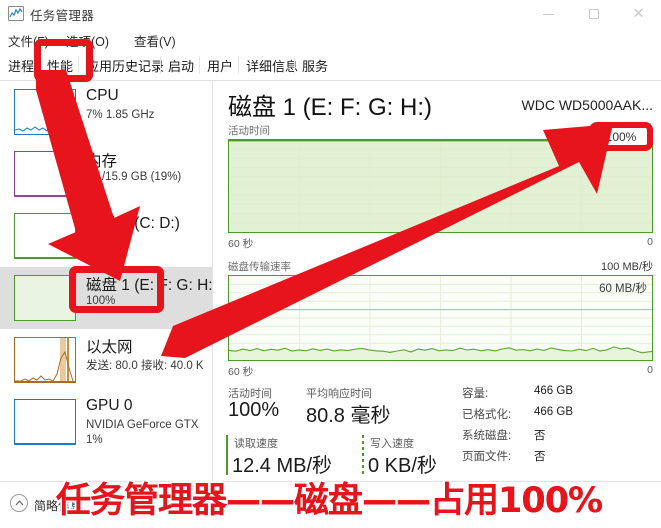  I want to click on sidebar-item-cpu-title: CPU, so click(102, 95).